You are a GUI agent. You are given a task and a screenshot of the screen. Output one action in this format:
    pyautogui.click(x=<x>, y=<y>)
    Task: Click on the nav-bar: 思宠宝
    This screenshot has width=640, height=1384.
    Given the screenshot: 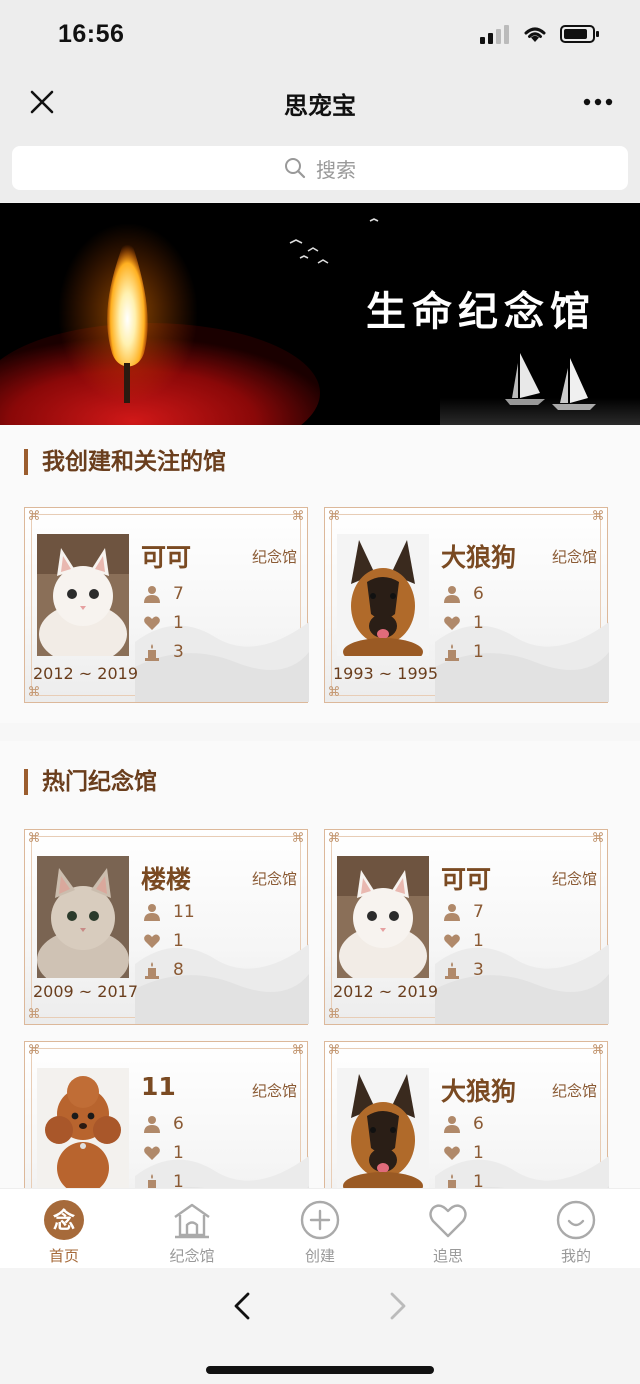 What is the action you would take?
    pyautogui.click(x=320, y=103)
    